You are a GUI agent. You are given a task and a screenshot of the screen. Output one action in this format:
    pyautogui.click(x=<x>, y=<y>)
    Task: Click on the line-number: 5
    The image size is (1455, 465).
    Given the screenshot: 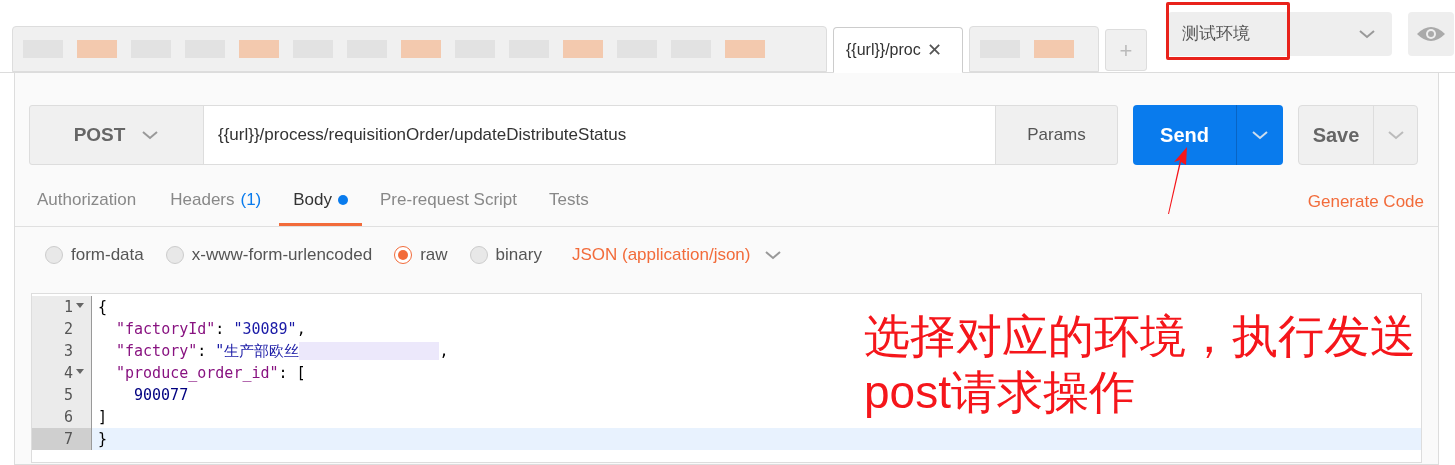 What is the action you would take?
    pyautogui.click(x=68, y=395)
    